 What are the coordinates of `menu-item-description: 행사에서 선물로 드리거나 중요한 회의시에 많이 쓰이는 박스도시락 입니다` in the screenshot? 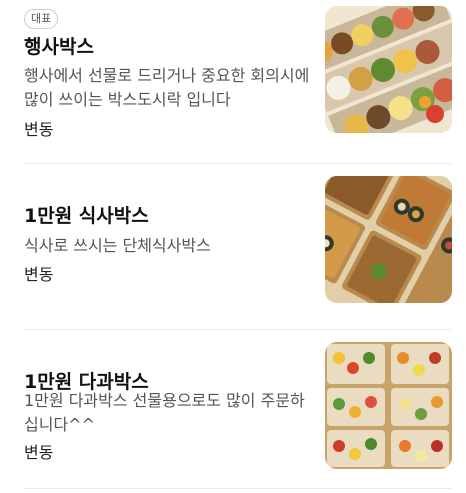 It's located at (167, 87).